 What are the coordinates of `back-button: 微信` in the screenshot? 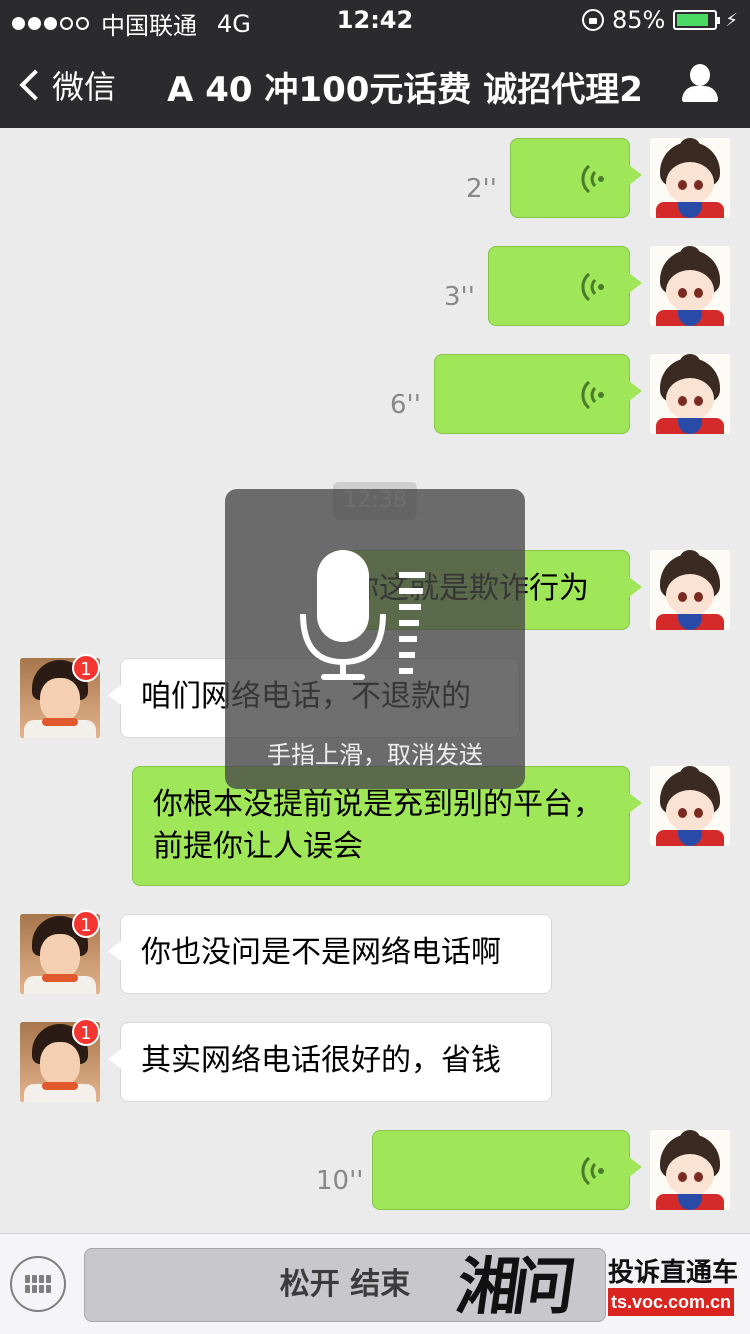 It's located at (67, 85).